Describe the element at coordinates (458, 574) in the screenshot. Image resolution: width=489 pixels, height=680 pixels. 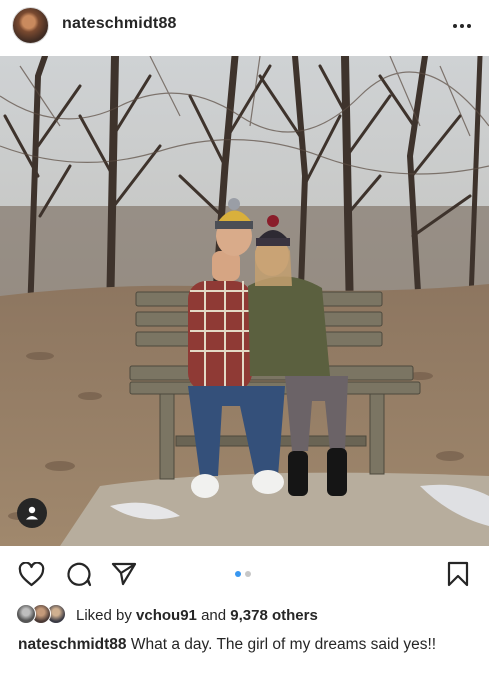
I see `save-bookmark-icon` at that location.